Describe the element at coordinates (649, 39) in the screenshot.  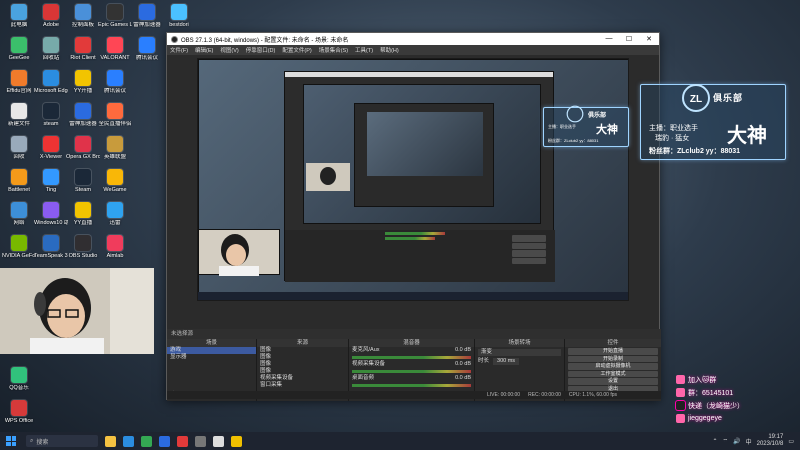
I see `close-button: ✕` at that location.